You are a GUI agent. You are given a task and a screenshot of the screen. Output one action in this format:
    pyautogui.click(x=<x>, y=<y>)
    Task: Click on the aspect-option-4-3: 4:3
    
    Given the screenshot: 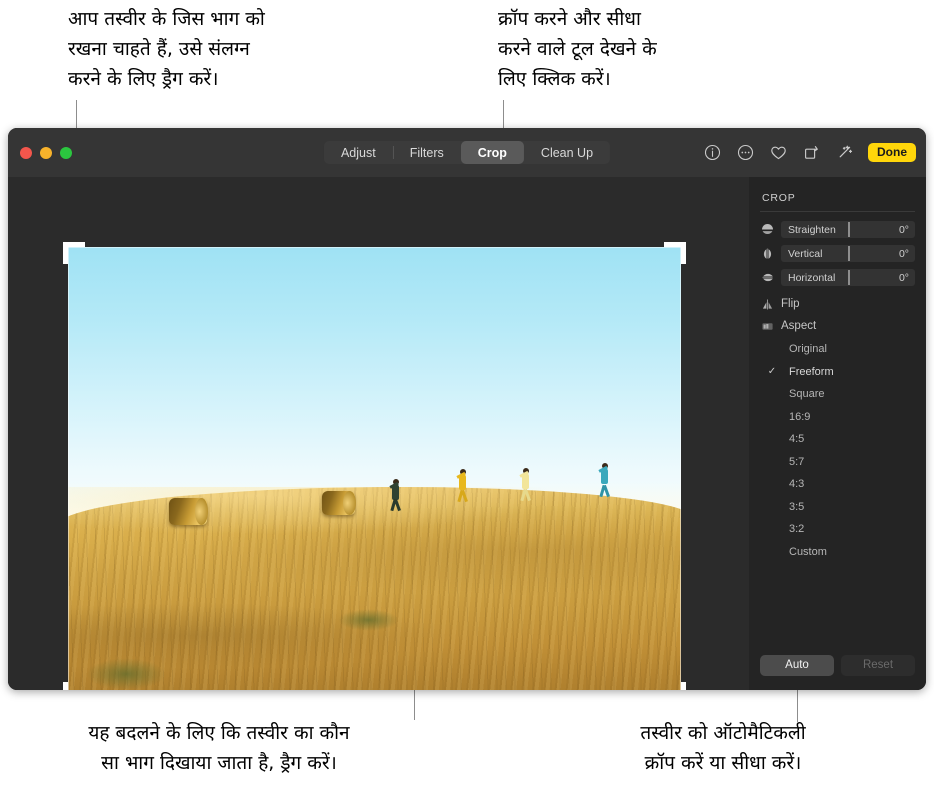 What is the action you would take?
    pyautogui.click(x=837, y=484)
    